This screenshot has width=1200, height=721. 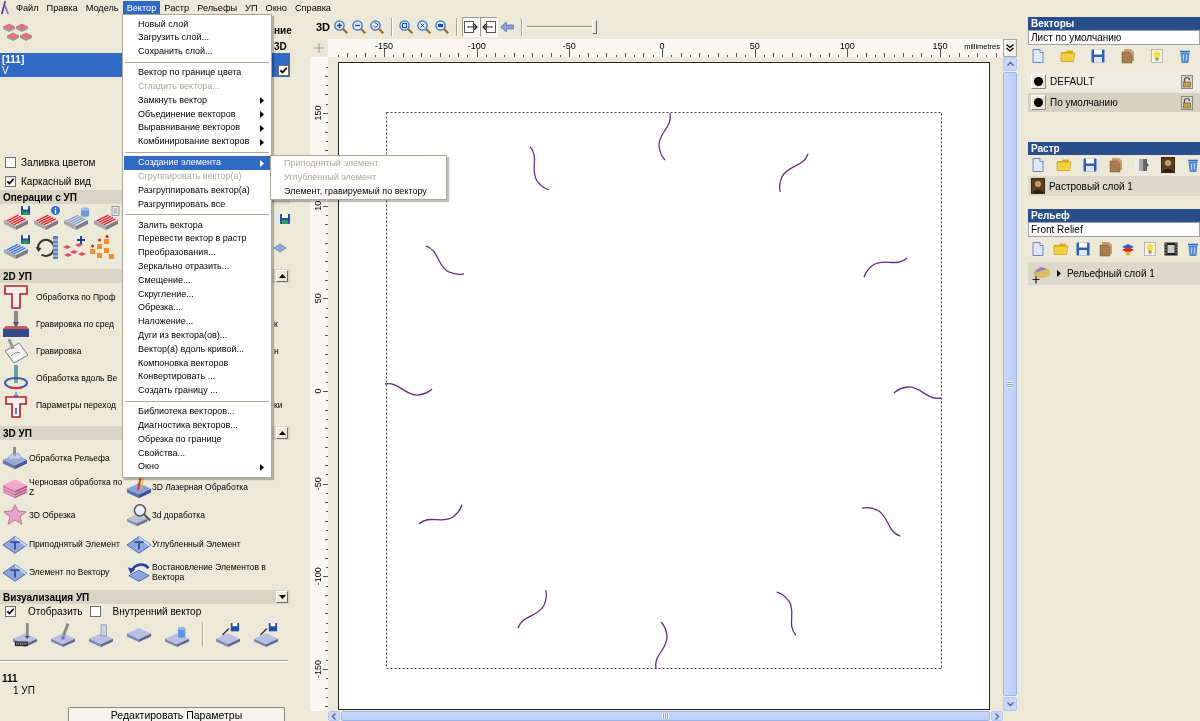 What do you see at coordinates (17, 276) in the screenshot?
I see `section-title: 2D УП` at bounding box center [17, 276].